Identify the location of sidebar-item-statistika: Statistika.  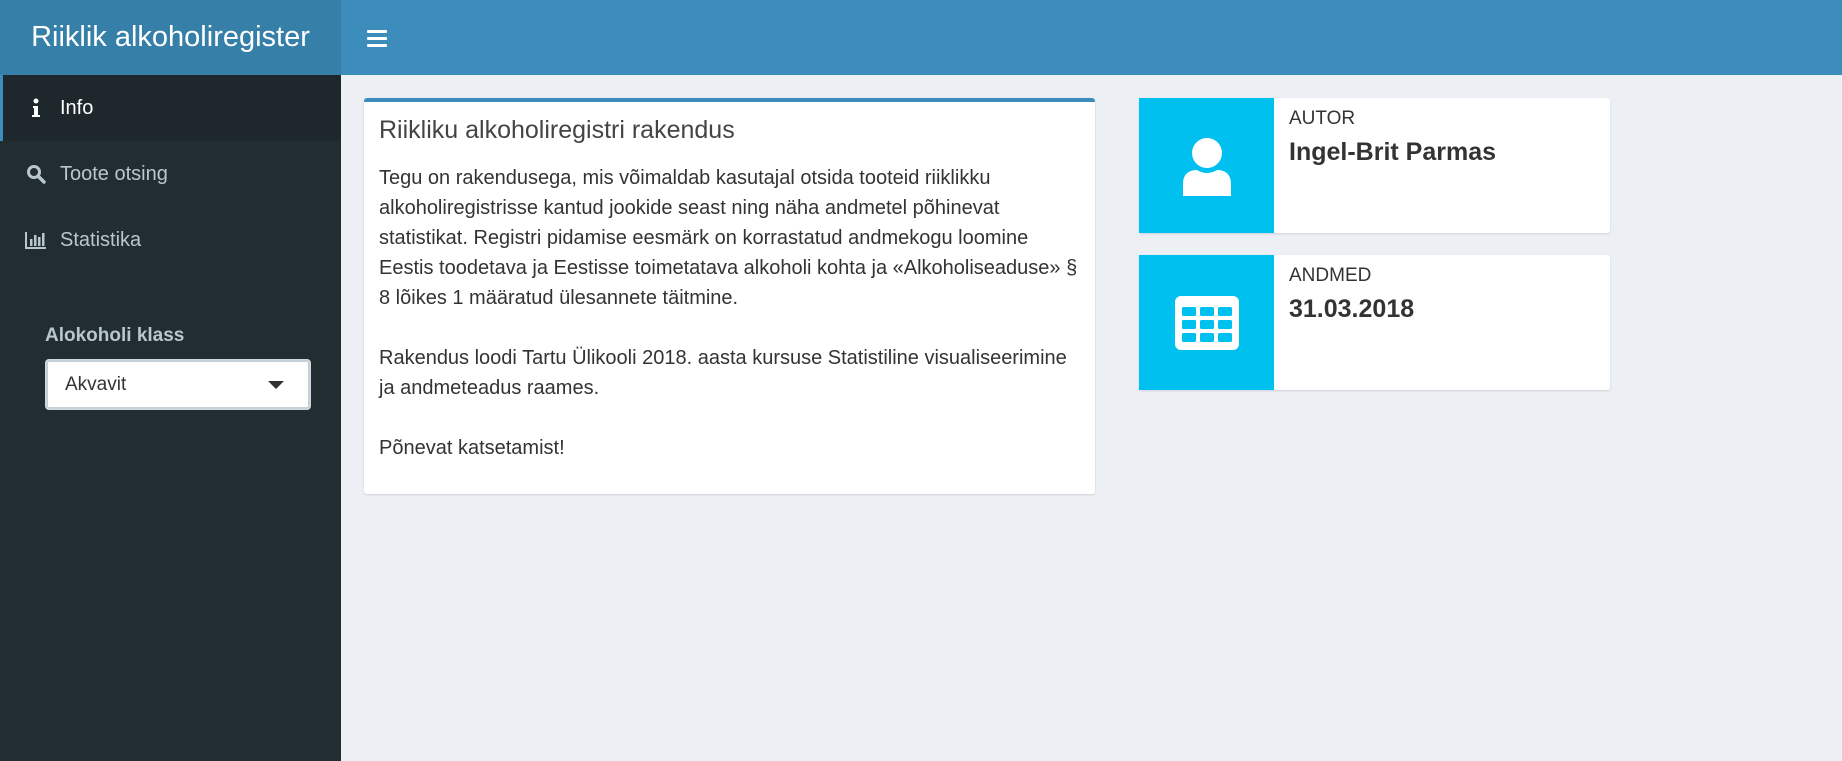
(170, 240).